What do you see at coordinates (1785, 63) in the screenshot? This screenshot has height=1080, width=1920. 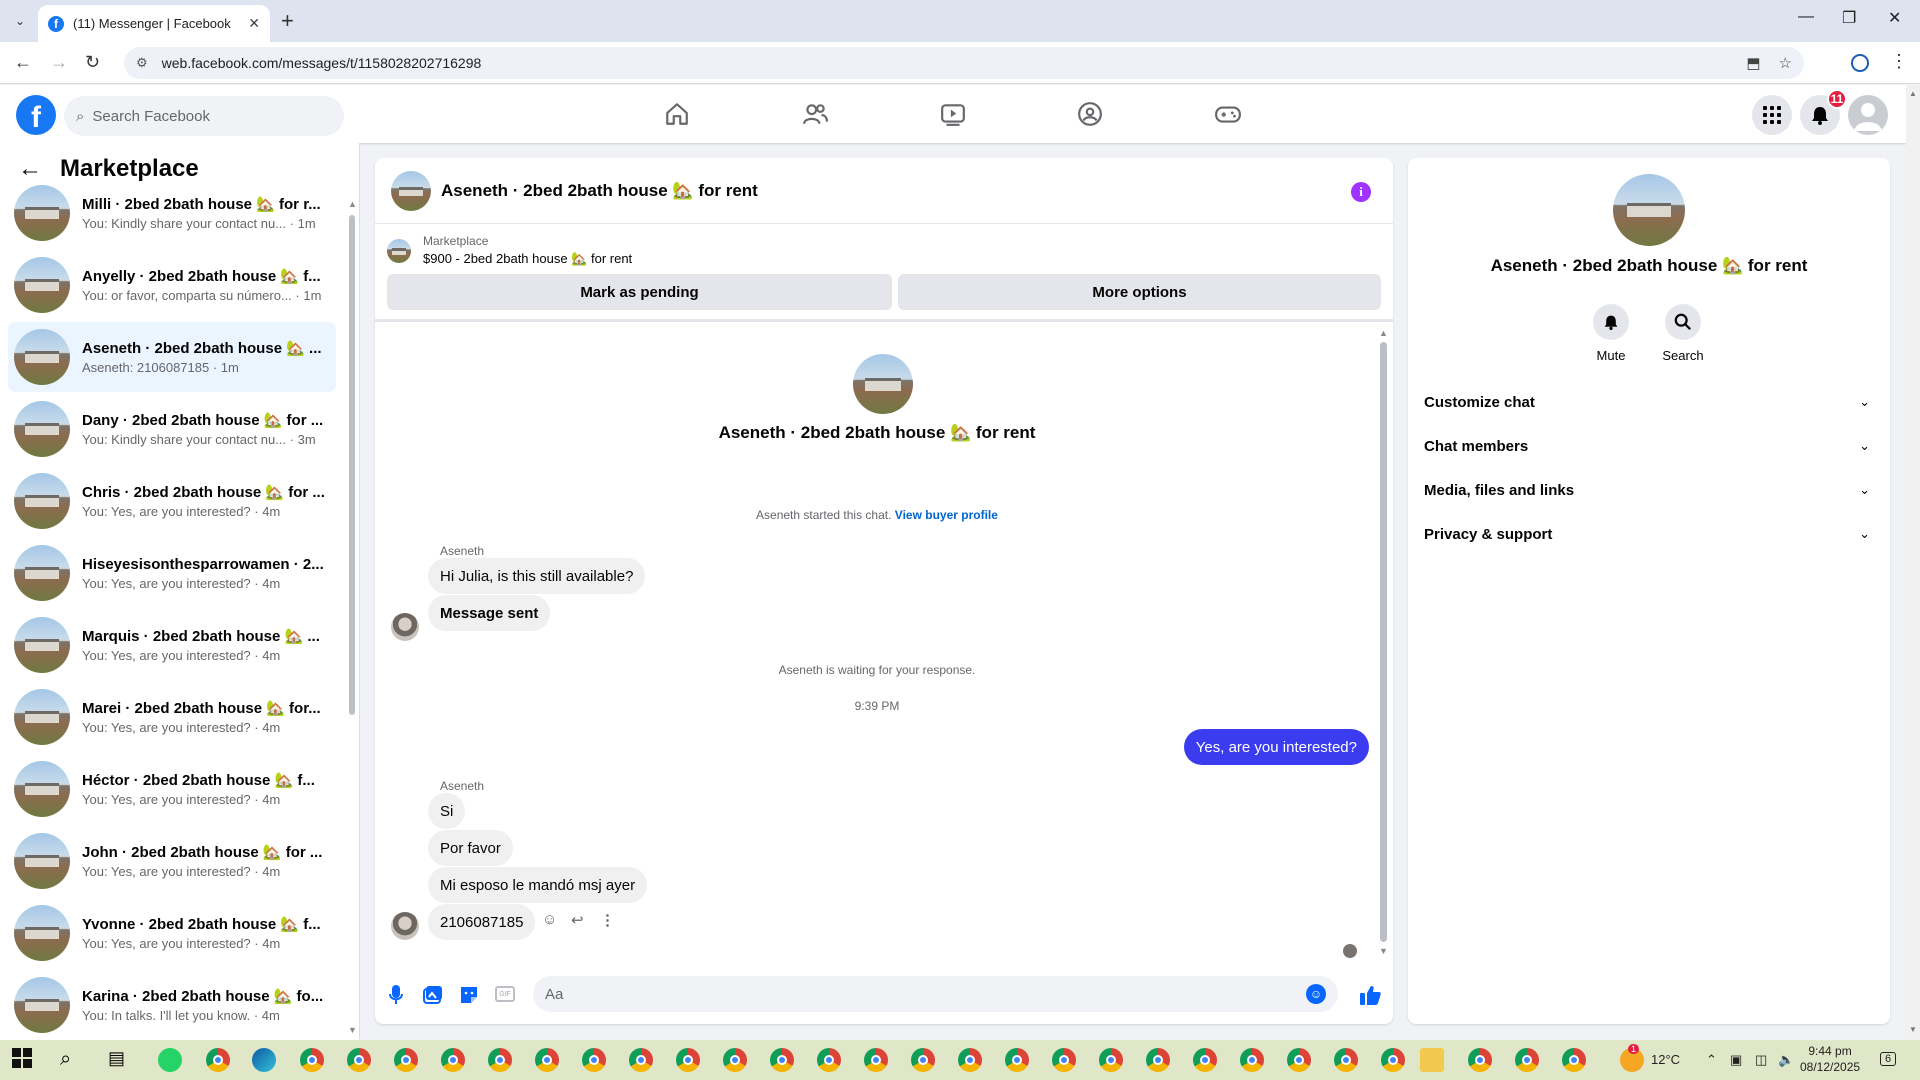 I see `bookmark-star-icon: ☆` at bounding box center [1785, 63].